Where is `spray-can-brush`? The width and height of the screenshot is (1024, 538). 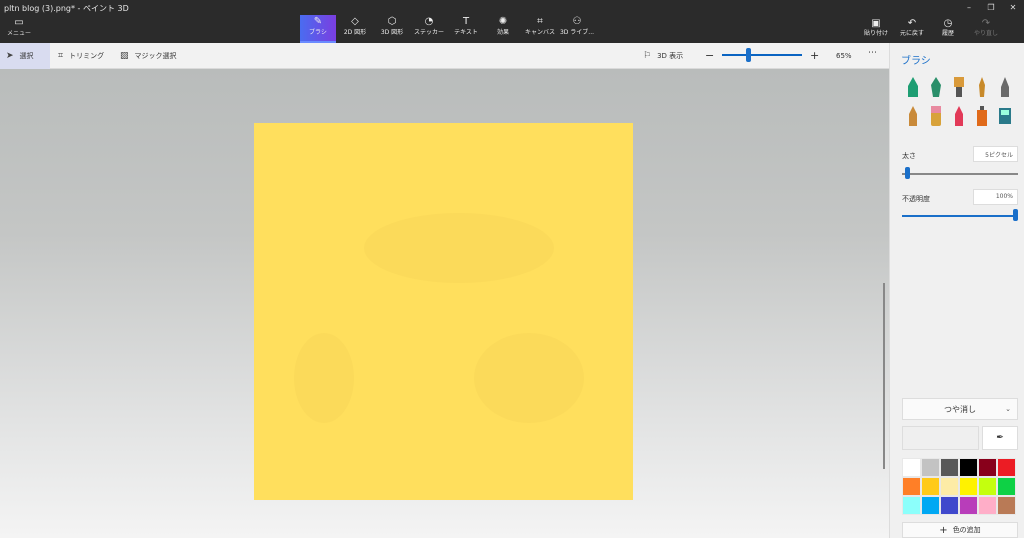 spray-can-brush is located at coordinates (982, 116).